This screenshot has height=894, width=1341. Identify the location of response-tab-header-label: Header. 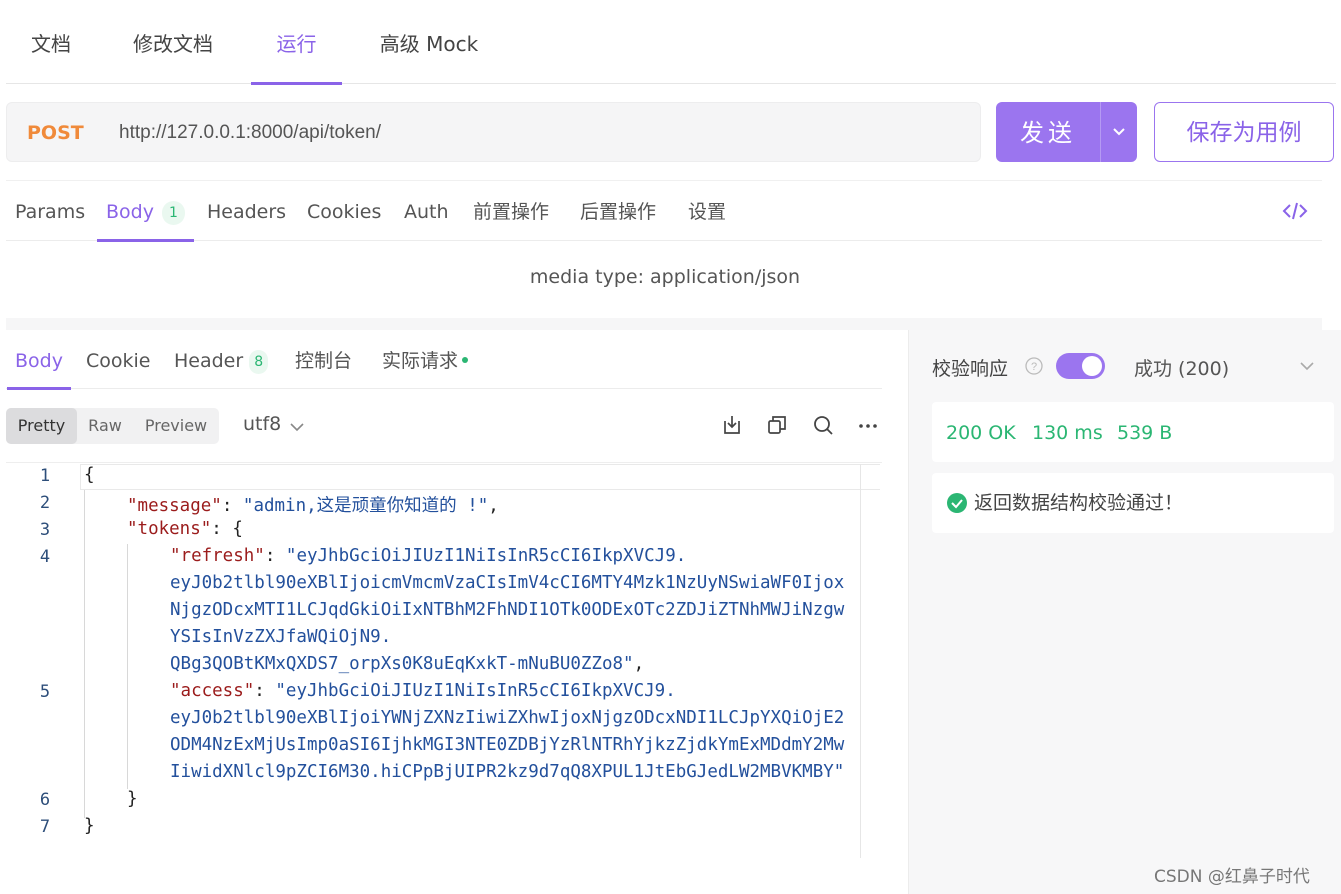
(209, 361).